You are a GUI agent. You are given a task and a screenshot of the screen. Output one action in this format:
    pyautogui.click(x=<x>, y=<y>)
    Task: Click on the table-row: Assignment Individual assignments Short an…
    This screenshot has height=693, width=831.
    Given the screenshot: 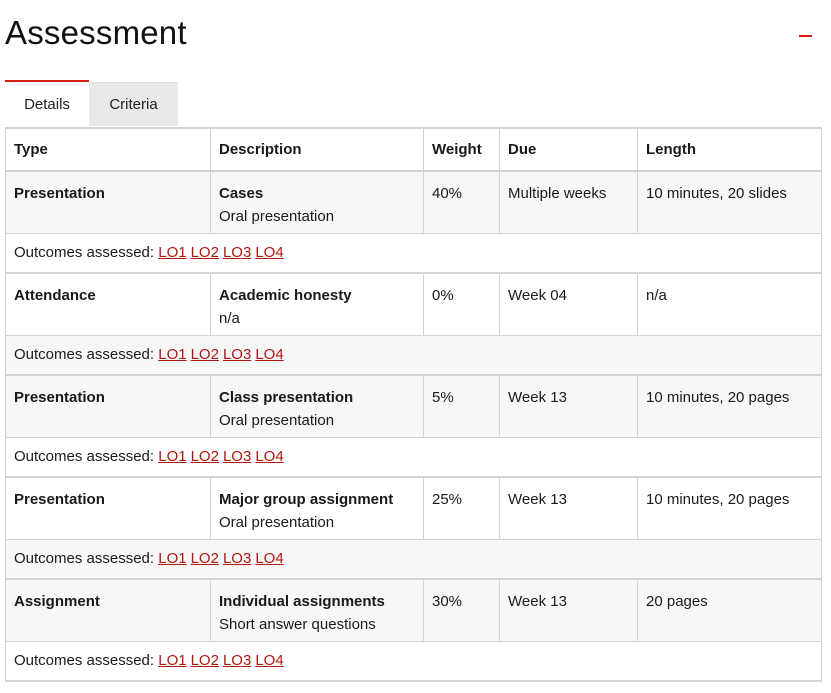 What is the action you would take?
    pyautogui.click(x=413, y=610)
    